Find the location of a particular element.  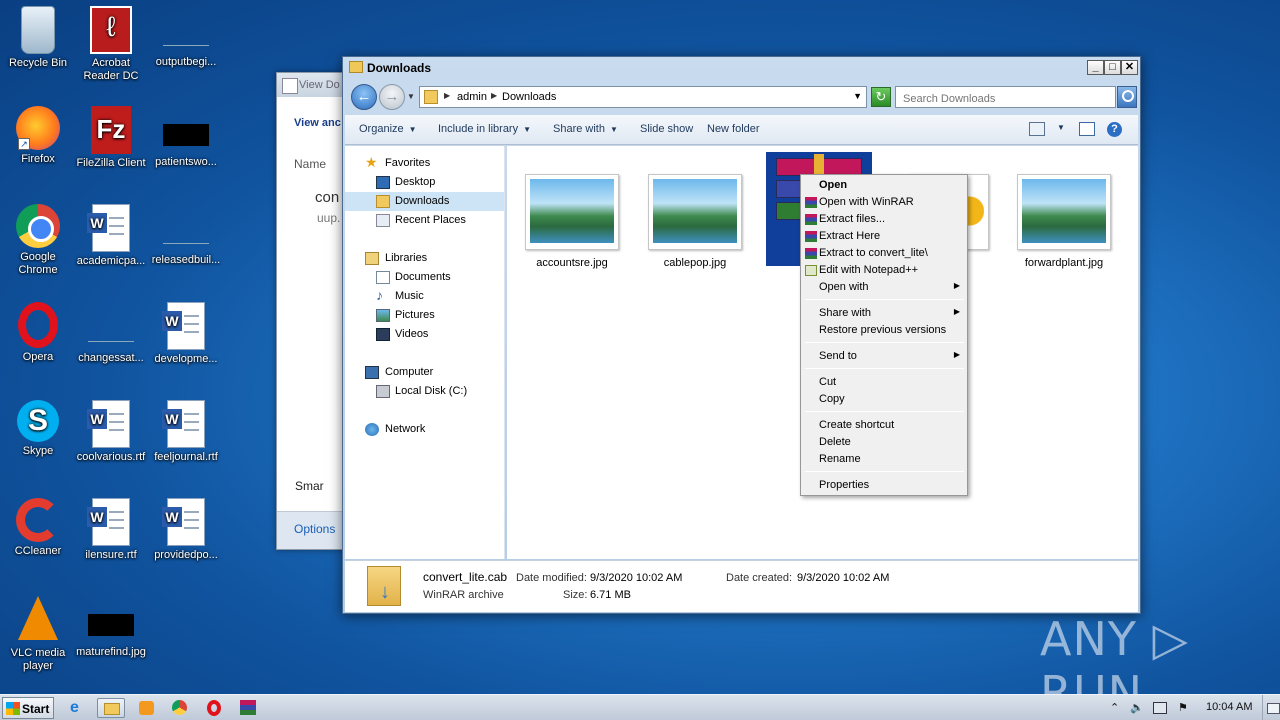

desktop-icon-skype: S Skype is located at coordinates (38, 429).